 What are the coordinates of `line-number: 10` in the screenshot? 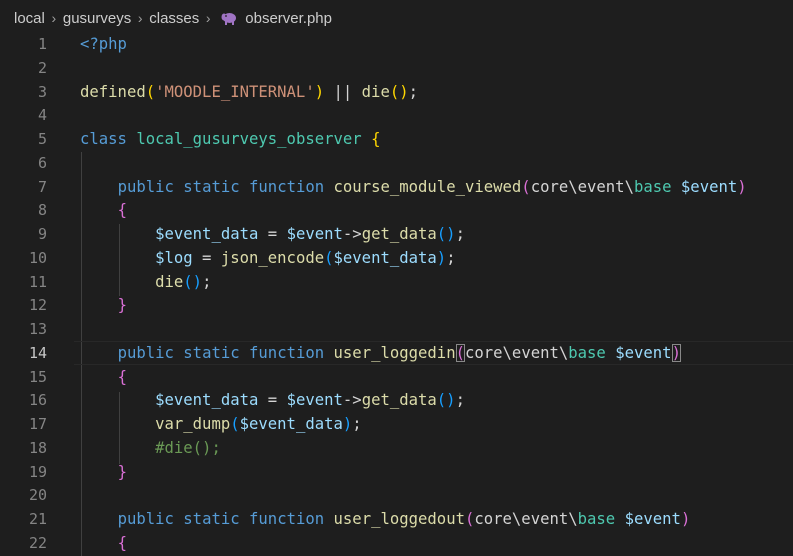 It's located at (37, 257).